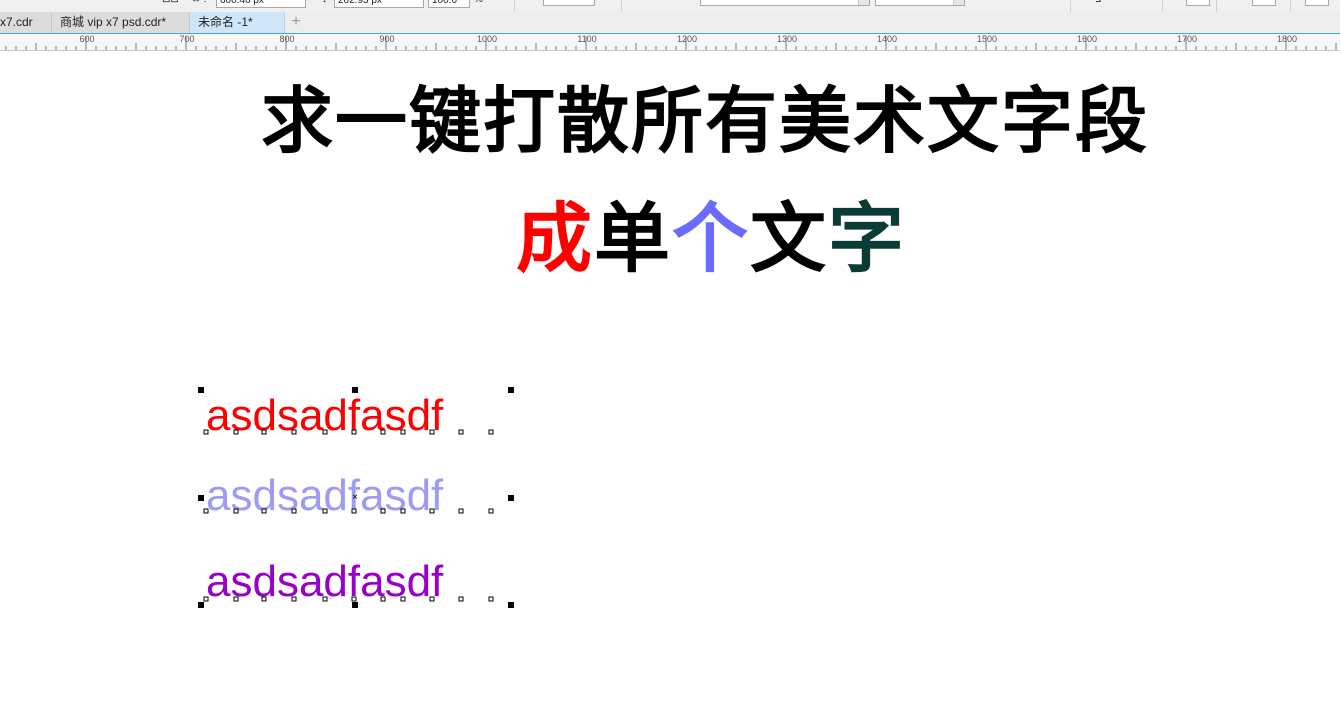 This screenshot has height=712, width=1340. I want to click on scale-field: 100.0, so click(449, 4).